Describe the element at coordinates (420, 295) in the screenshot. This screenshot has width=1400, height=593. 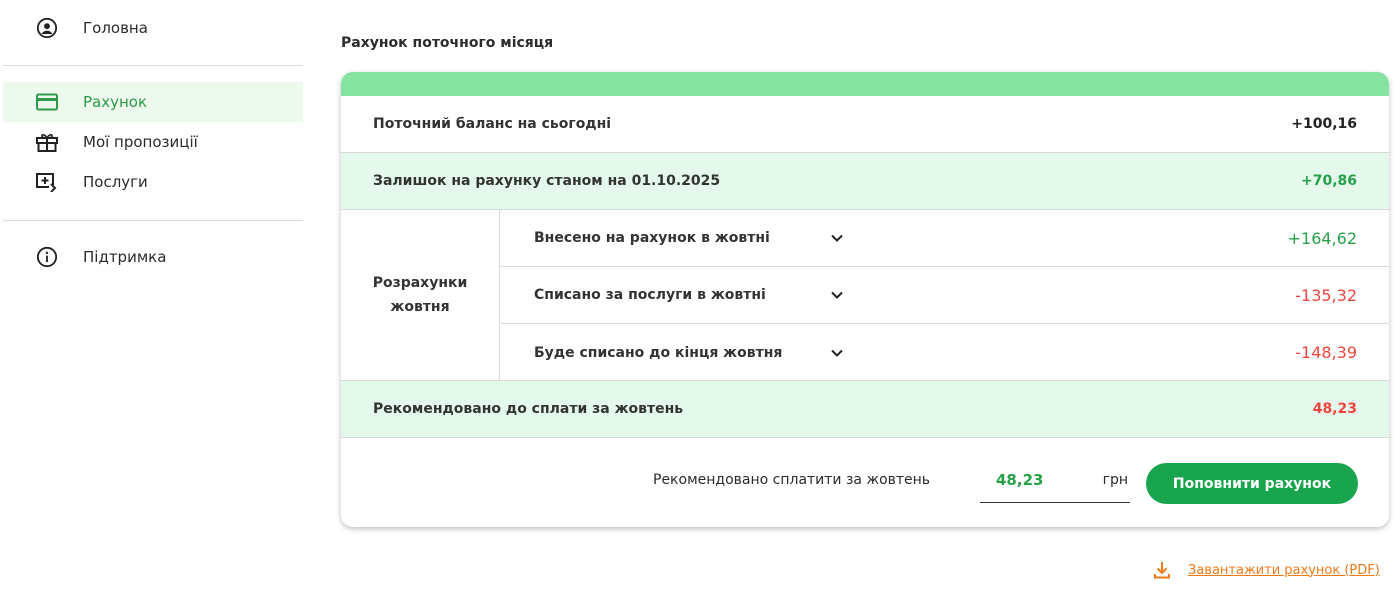
I see `settlements-label: Розрахунки жовтня` at that location.